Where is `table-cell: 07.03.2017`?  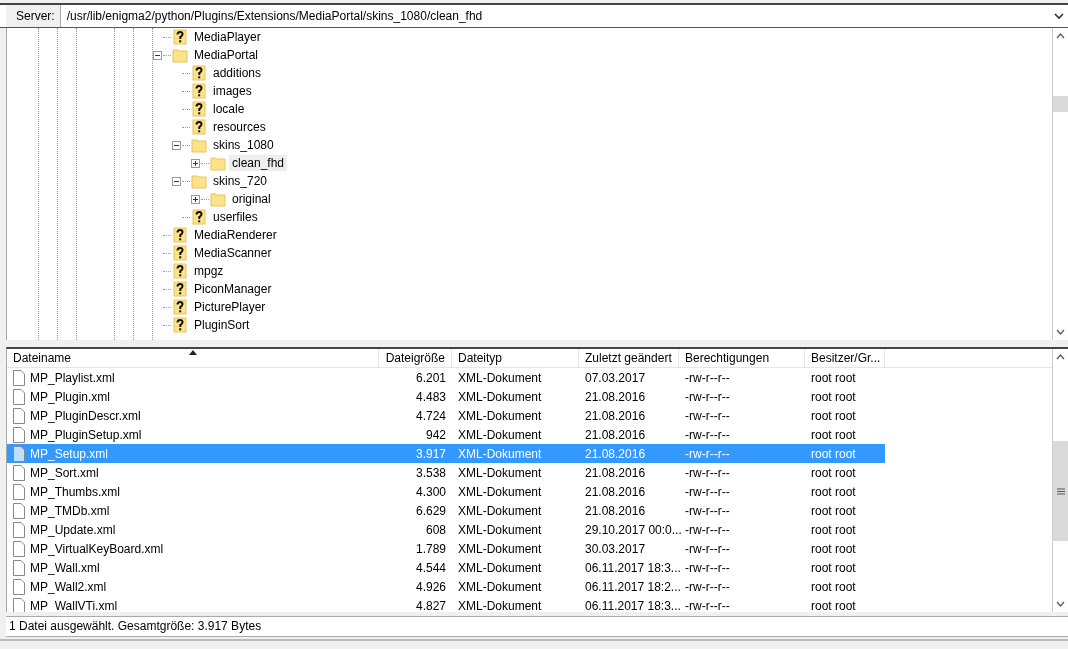 table-cell: 07.03.2017 is located at coordinates (615, 377).